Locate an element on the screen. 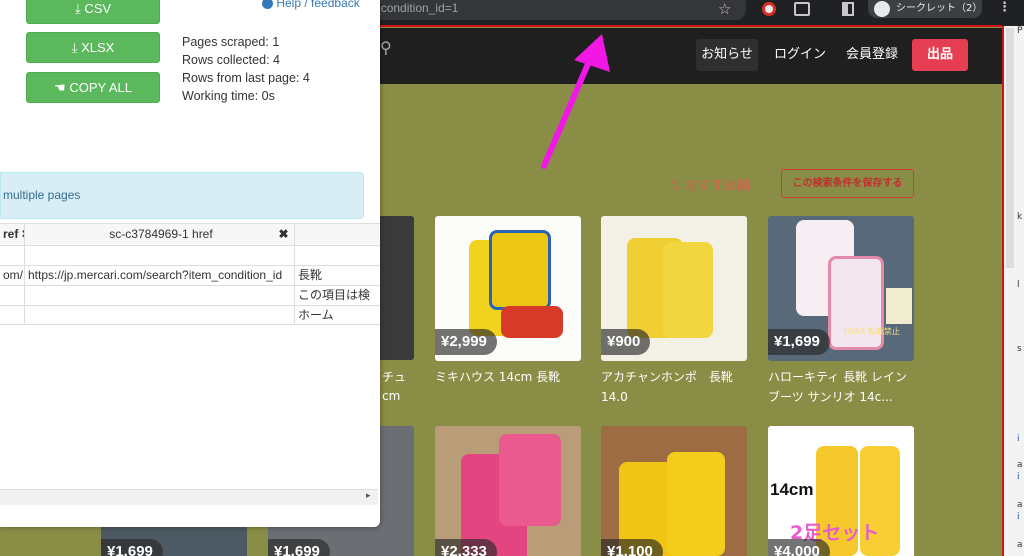 This screenshot has height=556, width=1024. product-title: チュ is located at coordinates (394, 377).